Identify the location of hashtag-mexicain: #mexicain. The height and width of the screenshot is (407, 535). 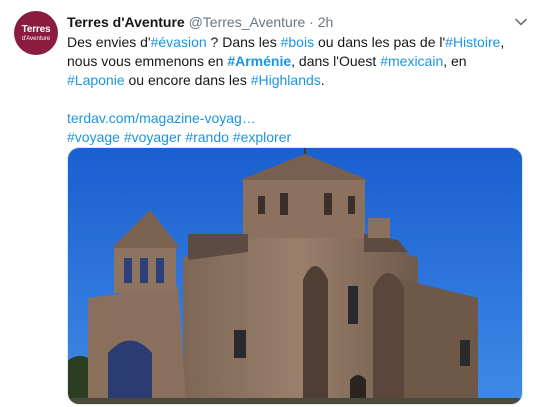
(411, 61).